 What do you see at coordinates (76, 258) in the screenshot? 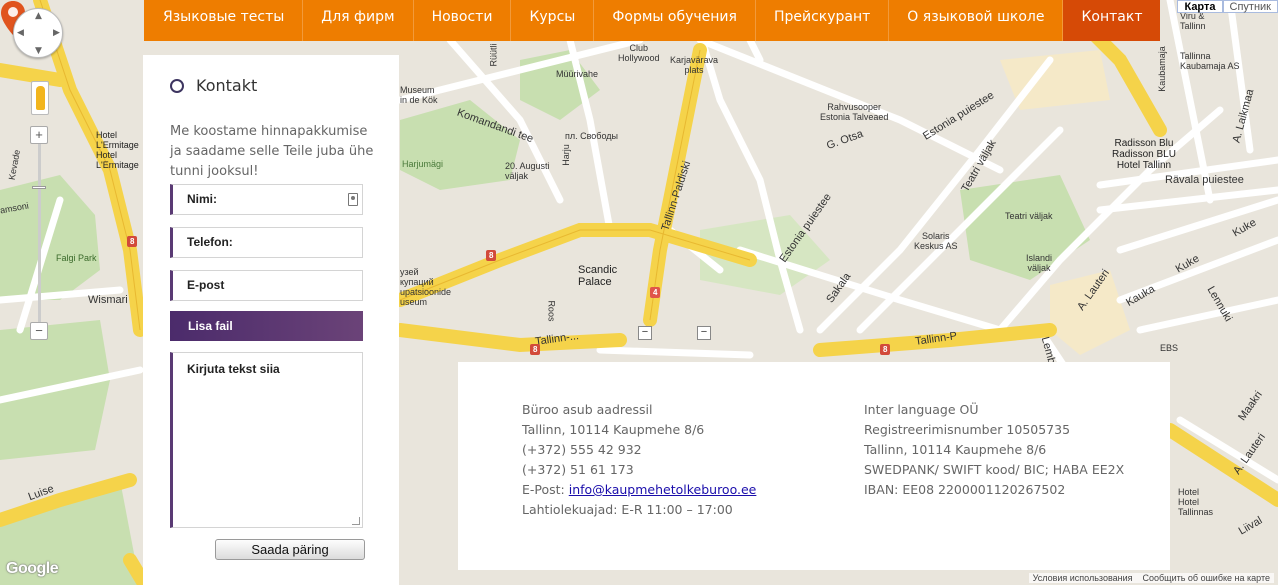
I see `map-label-falgi-park: Falgi Park` at bounding box center [76, 258].